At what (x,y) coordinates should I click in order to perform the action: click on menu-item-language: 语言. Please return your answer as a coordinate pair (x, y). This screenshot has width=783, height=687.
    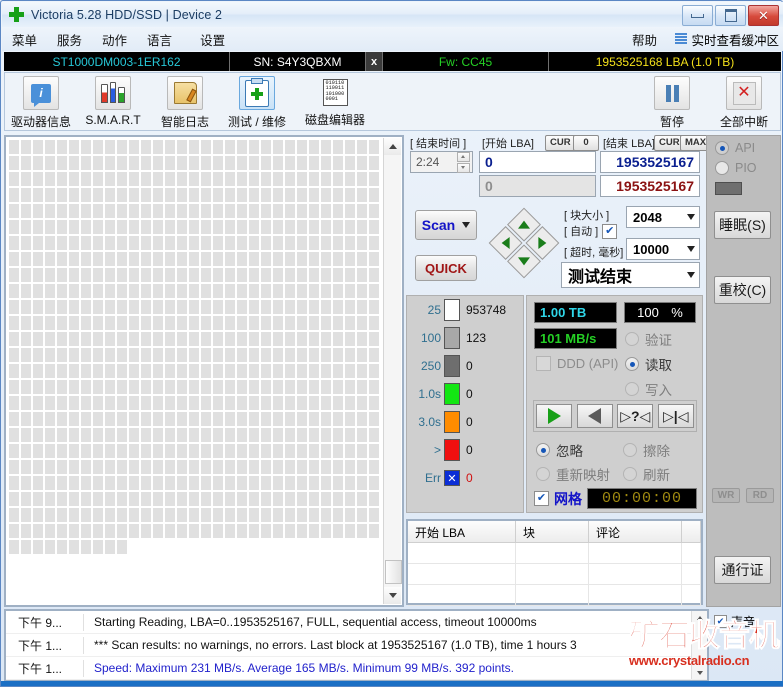
    Looking at the image, I should click on (159, 39).